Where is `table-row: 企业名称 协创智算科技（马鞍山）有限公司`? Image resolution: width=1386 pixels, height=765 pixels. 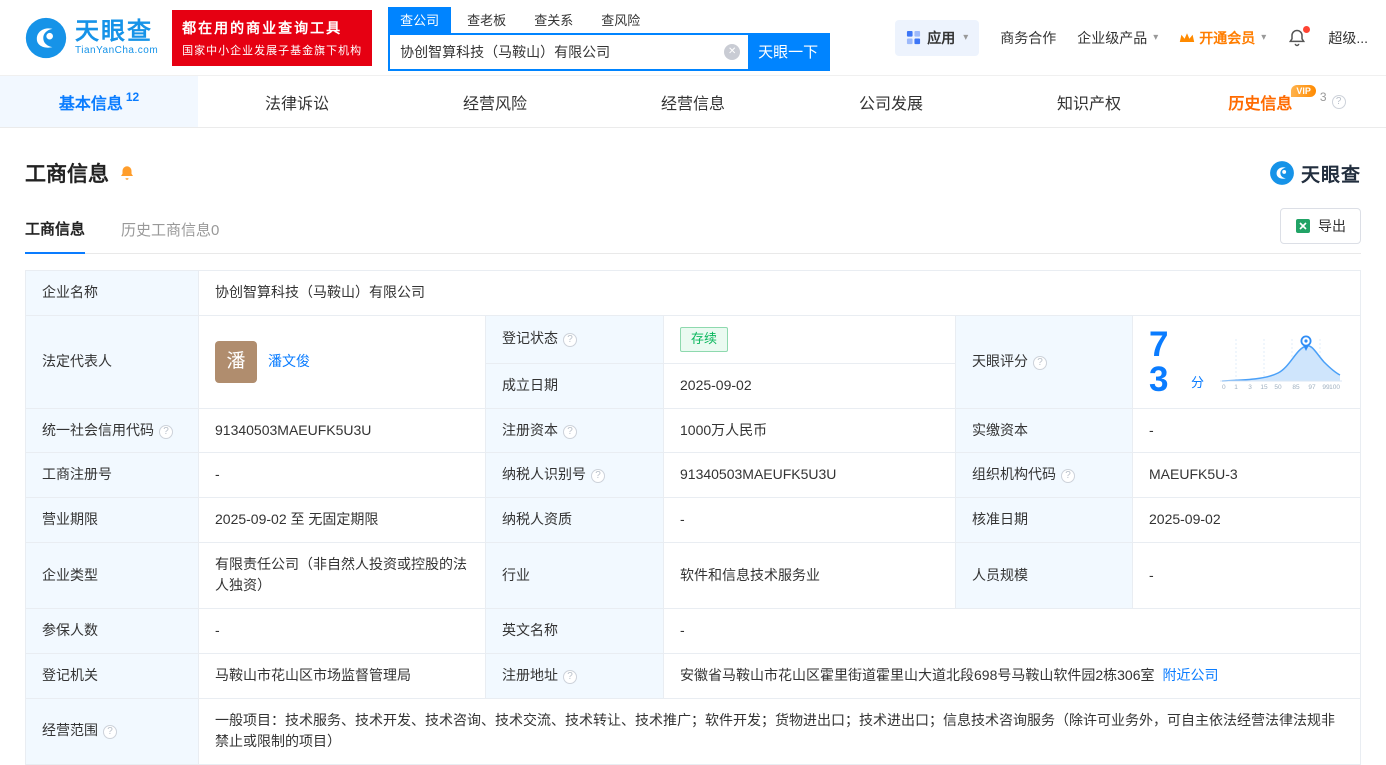
table-row: 企业名称 协创智算科技（马鞍山）有限公司 is located at coordinates (693, 293).